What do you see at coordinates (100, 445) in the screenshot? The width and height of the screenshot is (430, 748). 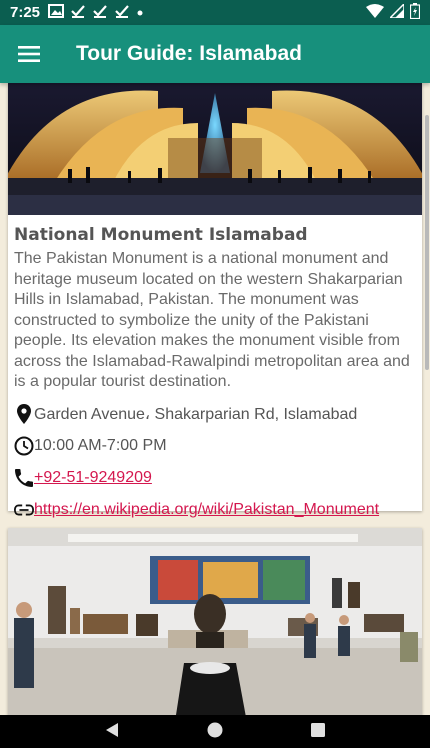 I see `place-hours: 10:00 AM-7:00 PM` at bounding box center [100, 445].